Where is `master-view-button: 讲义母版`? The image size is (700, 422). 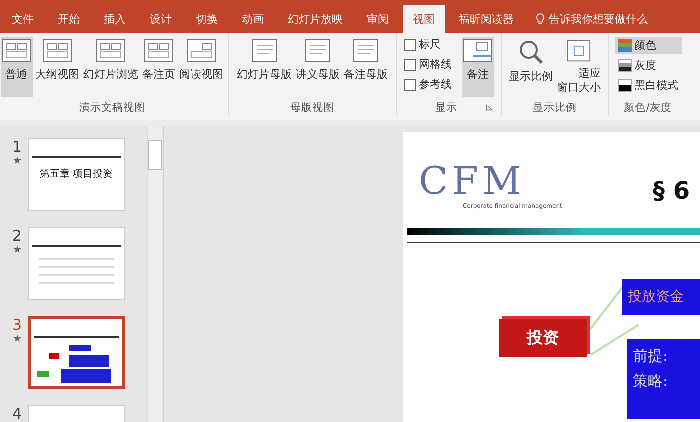 master-view-button: 讲义母版 is located at coordinates (318, 67).